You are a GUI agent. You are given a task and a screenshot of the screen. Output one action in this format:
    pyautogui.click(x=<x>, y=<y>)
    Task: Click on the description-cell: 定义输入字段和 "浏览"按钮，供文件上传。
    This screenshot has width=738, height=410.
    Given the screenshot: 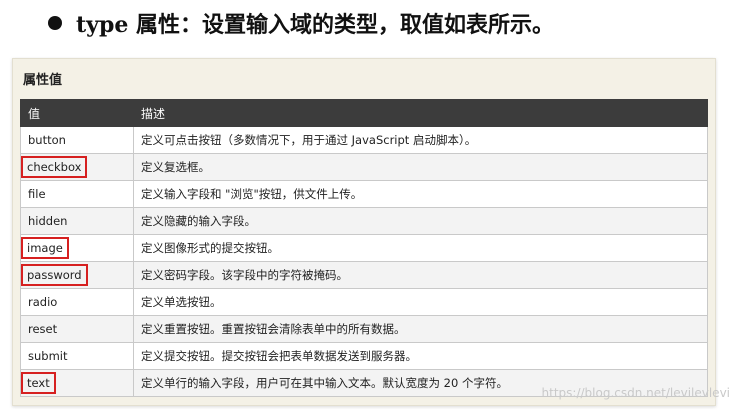 What is the action you would take?
    pyautogui.click(x=420, y=194)
    